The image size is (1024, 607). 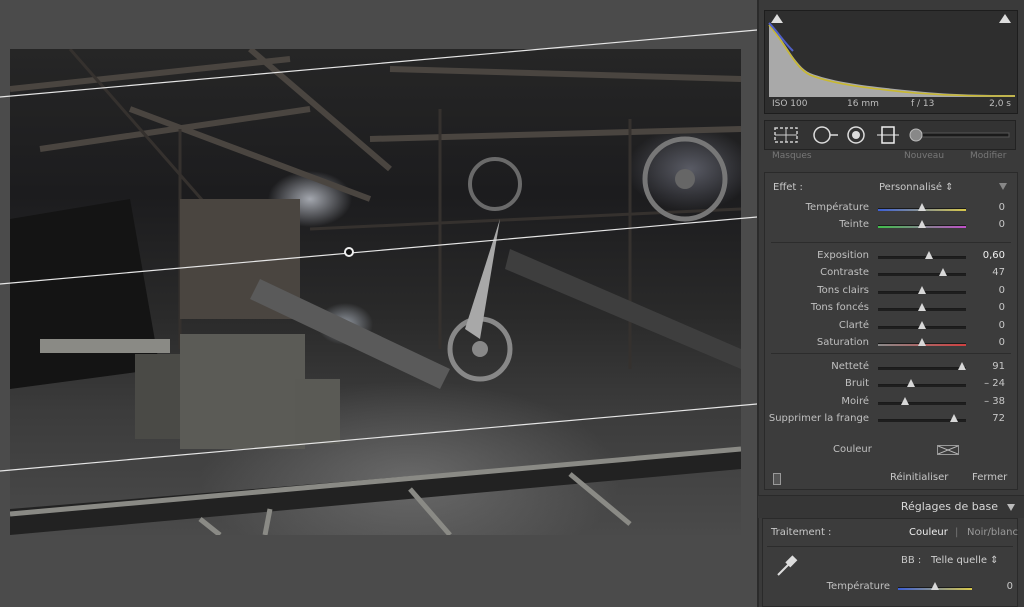 I want to click on highlight-clipping-icon, so click(x=1005, y=18).